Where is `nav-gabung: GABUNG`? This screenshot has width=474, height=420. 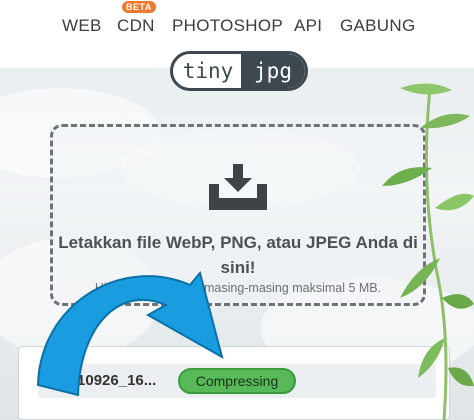
nav-gabung: GABUNG is located at coordinates (377, 26).